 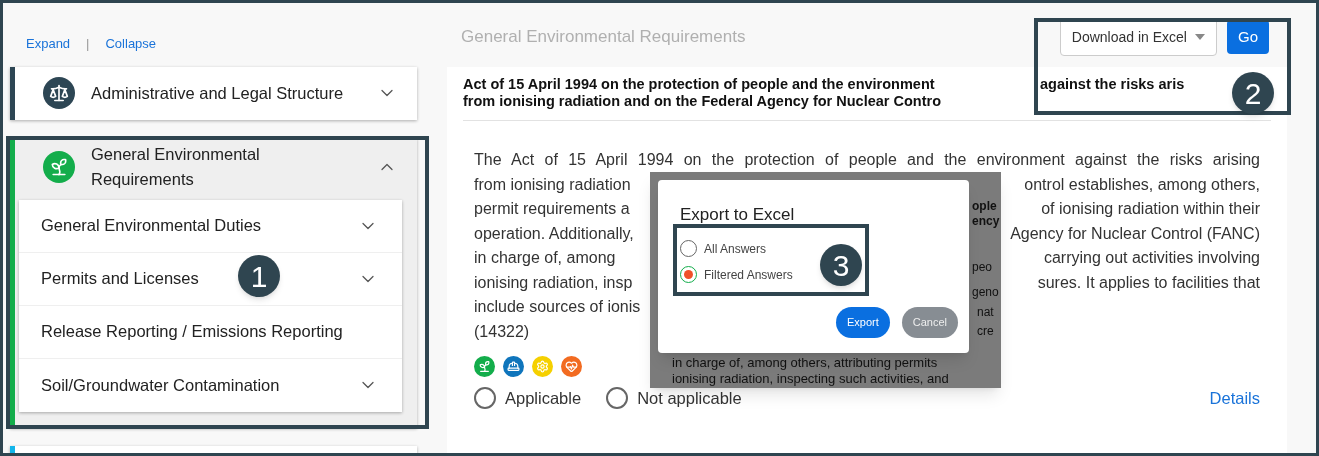 I want to click on export-option: Filtered Answers, so click(x=736, y=274).